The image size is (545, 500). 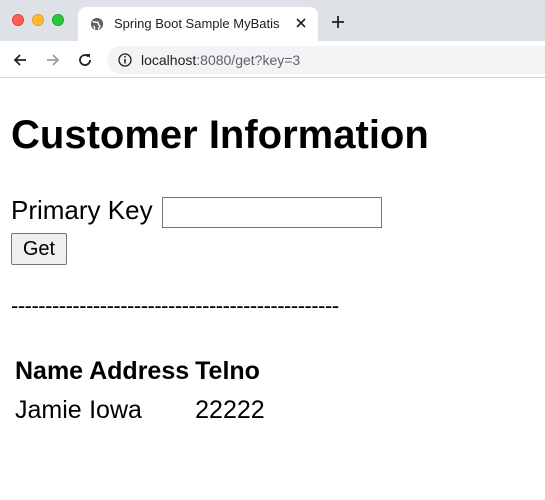 I want to click on column-header: Telno, so click(x=227, y=371).